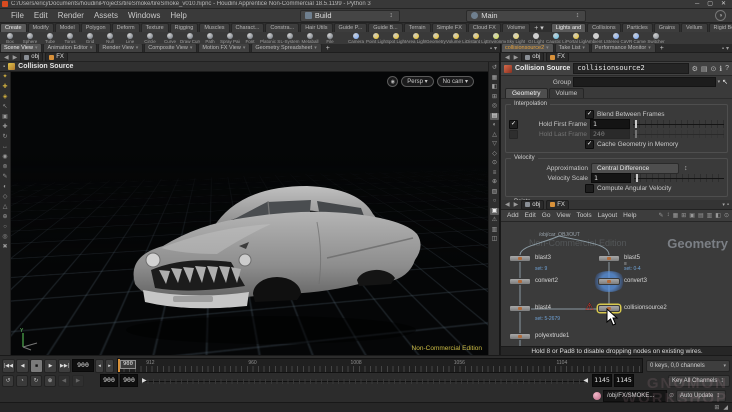  I want to click on playback-option-button: ↺, so click(8, 380).